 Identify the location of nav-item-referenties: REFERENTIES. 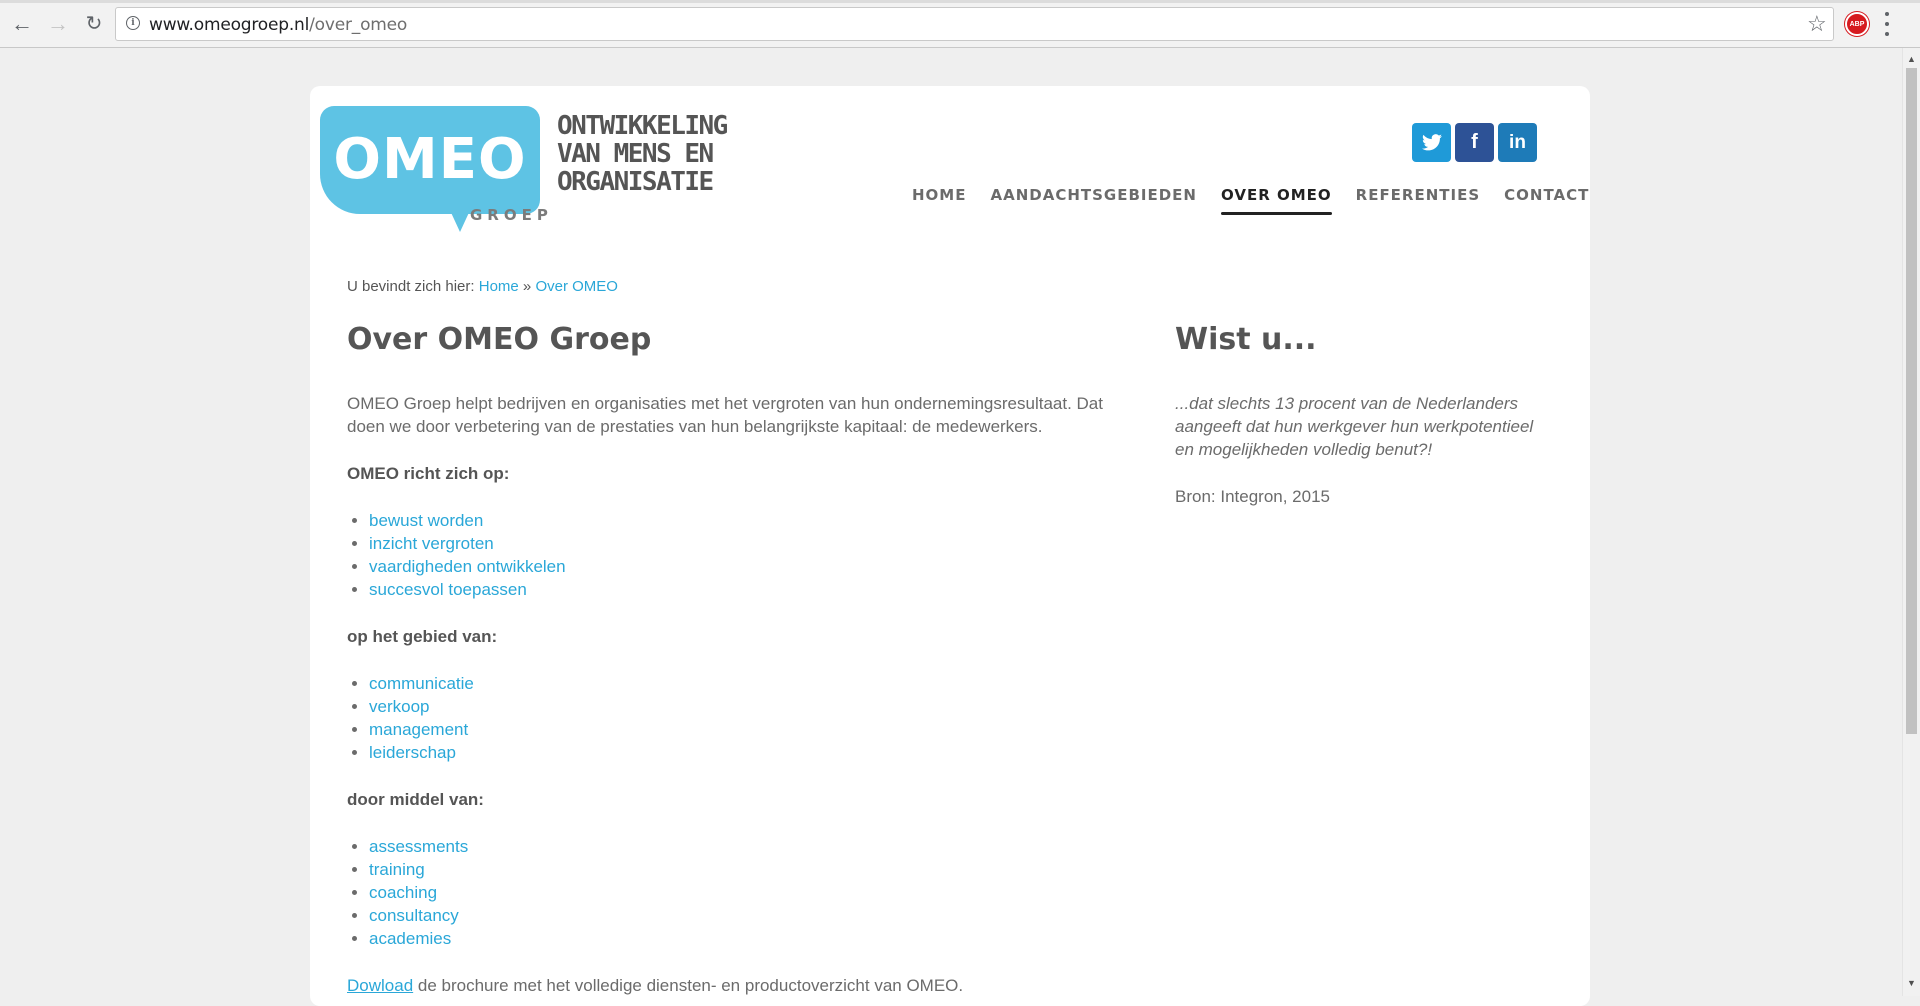
(1418, 195).